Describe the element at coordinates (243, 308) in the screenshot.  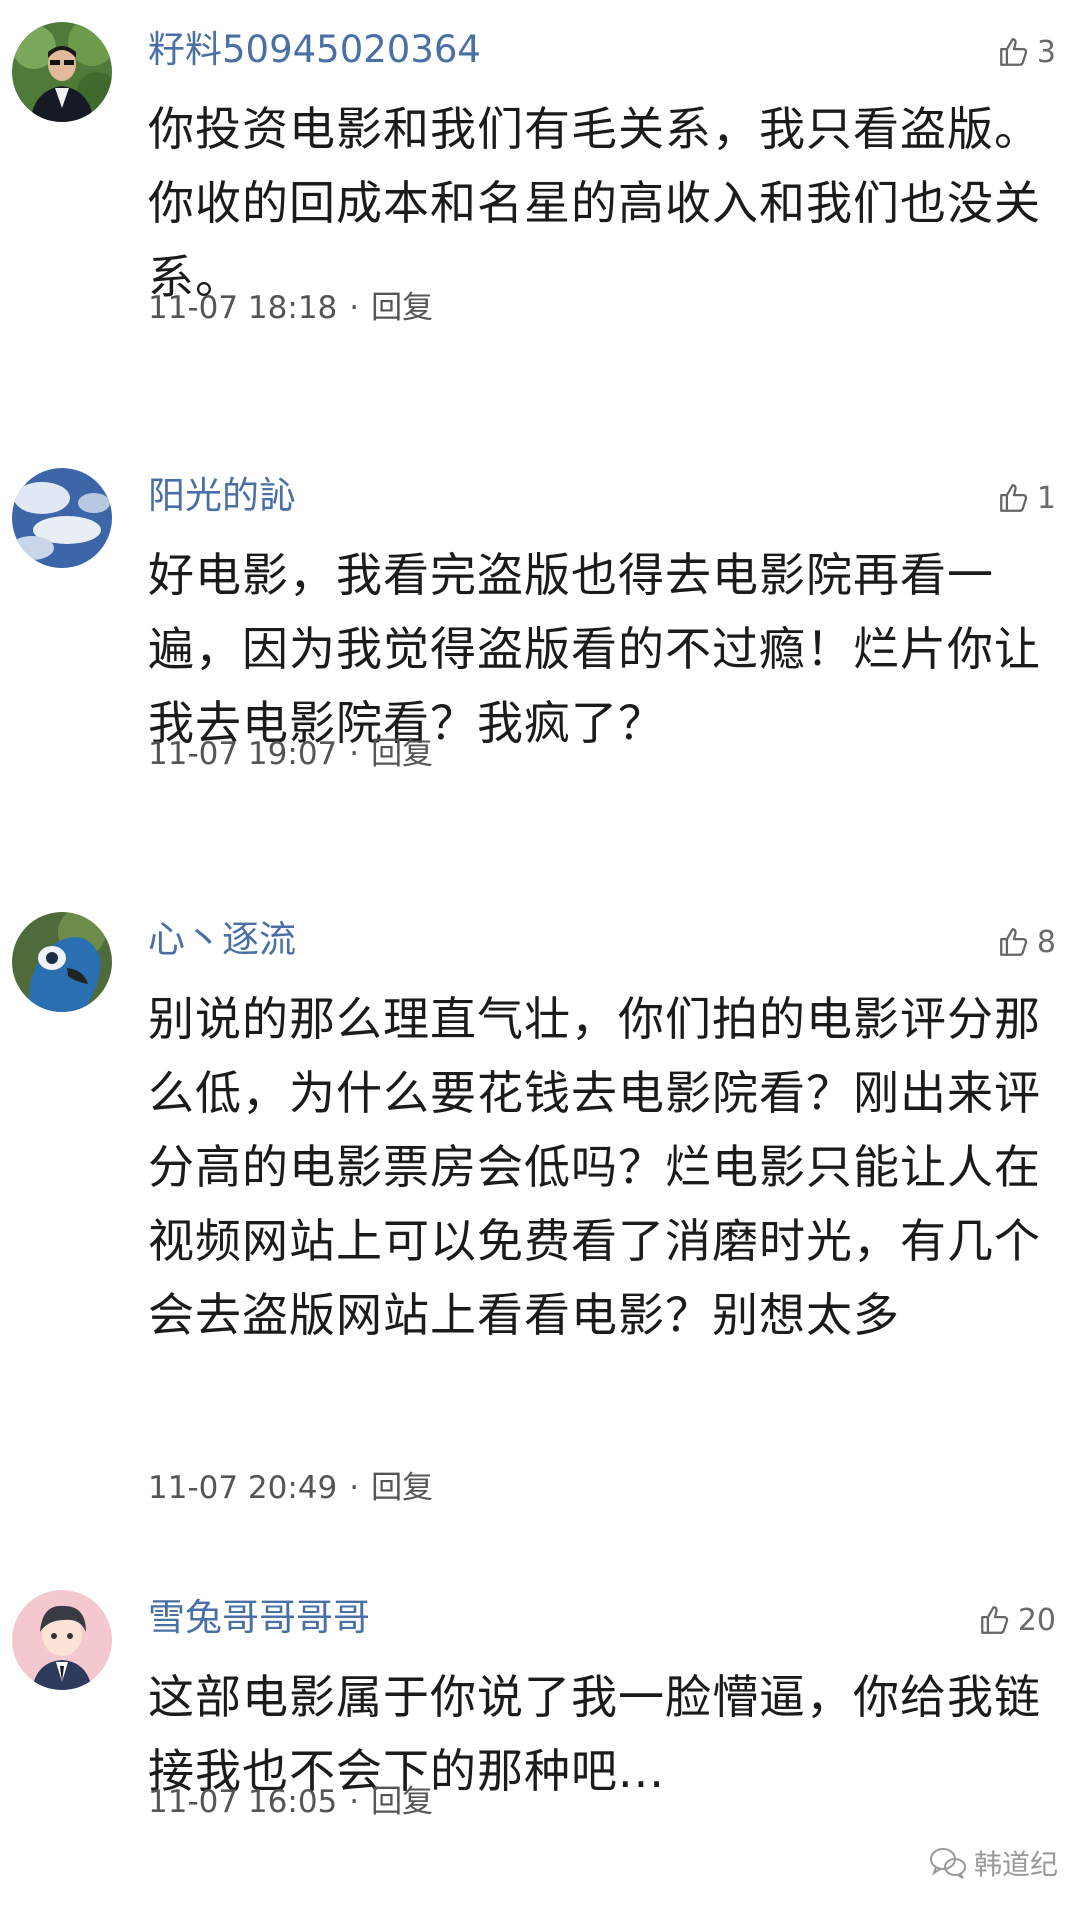
I see `timestamp: 11-07 18:18` at that location.